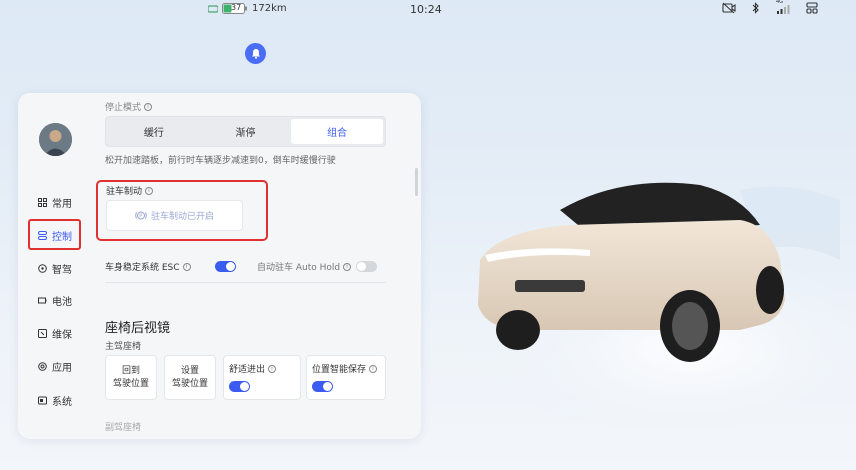 This screenshot has height=470, width=856. I want to click on parking-brake-button: P 驻车制动已开启, so click(174, 215).